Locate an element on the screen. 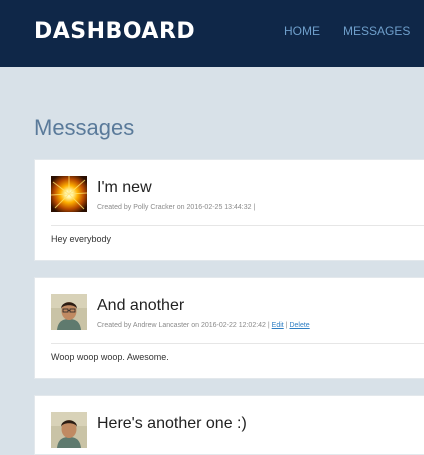 The image size is (424, 455). page-title: Messages is located at coordinates (84, 127).